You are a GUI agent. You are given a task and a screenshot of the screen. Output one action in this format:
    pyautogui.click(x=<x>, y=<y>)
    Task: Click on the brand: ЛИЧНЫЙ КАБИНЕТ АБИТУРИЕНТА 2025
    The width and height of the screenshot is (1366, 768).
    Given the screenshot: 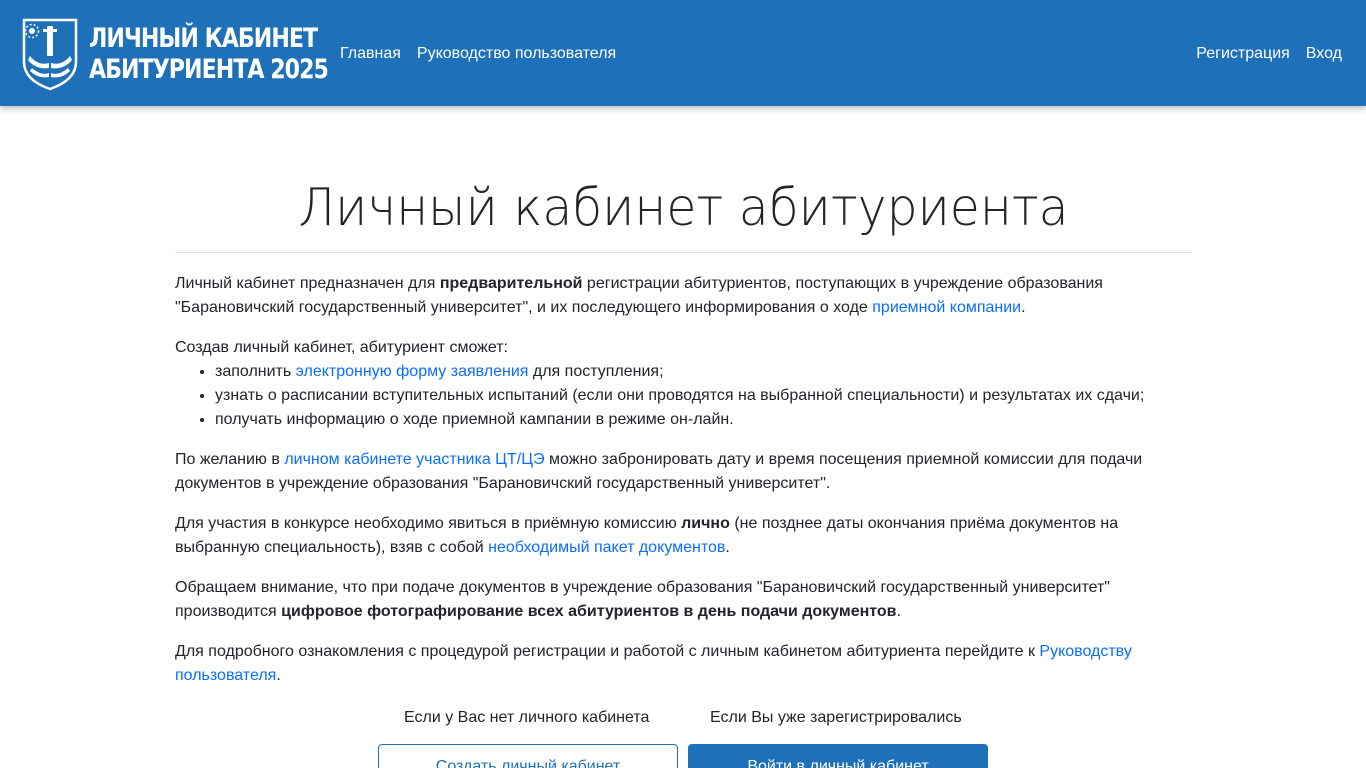 What is the action you would take?
    pyautogui.click(x=199, y=54)
    